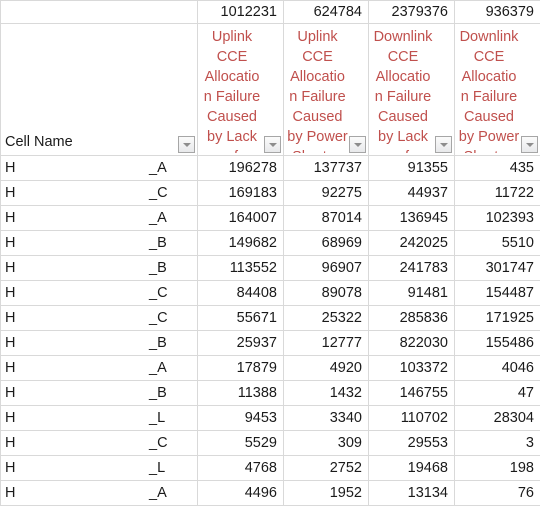 This screenshot has width=540, height=506. I want to click on data-cell: 9453, so click(241, 418).